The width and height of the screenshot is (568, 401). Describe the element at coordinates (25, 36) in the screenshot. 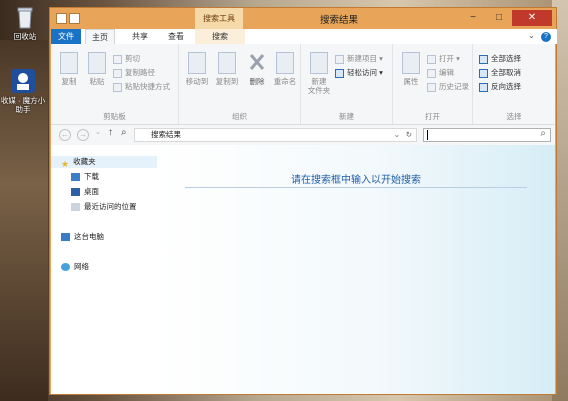

I see `desktop-icon-label: 回收站` at that location.